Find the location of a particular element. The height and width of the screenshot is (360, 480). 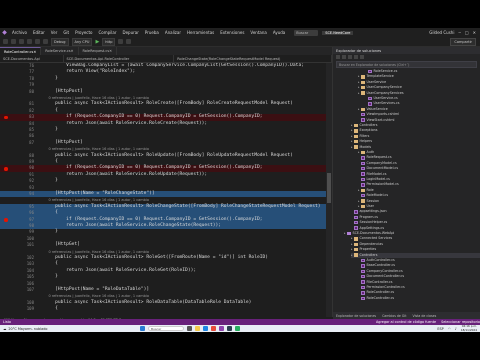

nav-dropdown: SCE.Documentos.Api is located at coordinates (32, 58).